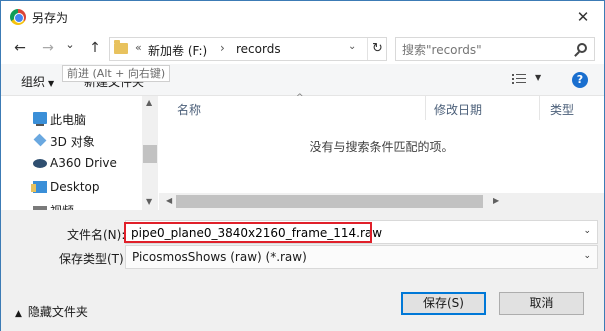 This screenshot has height=331, width=605. Describe the element at coordinates (219, 257) in the screenshot. I see `filetype-value: PicosmosShows (raw) (*.raw)` at that location.